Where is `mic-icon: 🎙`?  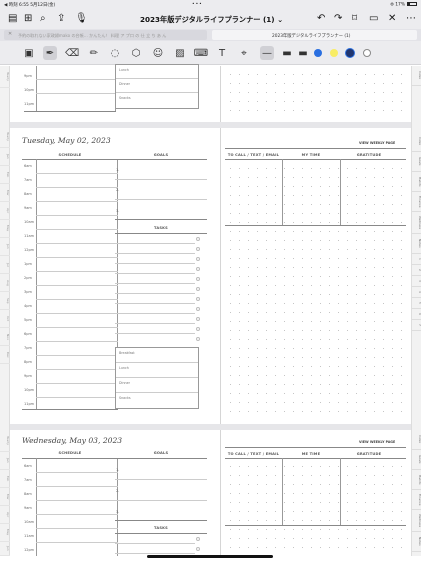
mic-icon: 🎙 is located at coordinates (81, 19).